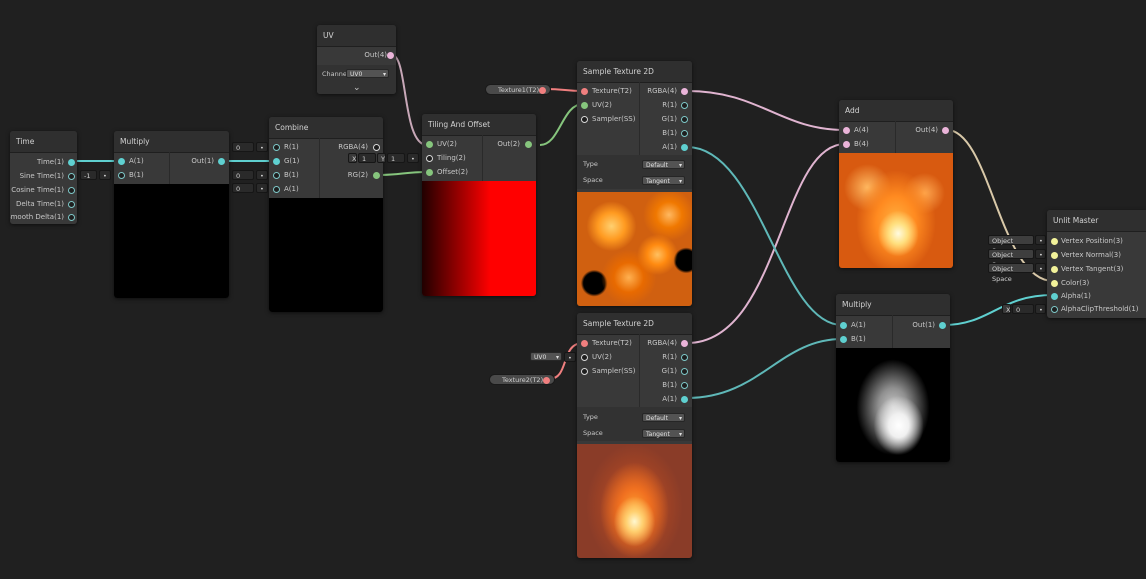 This screenshot has height=579, width=1146. What do you see at coordinates (1040, 254) in the screenshot?
I see `vertex-normal-connector: •` at bounding box center [1040, 254].